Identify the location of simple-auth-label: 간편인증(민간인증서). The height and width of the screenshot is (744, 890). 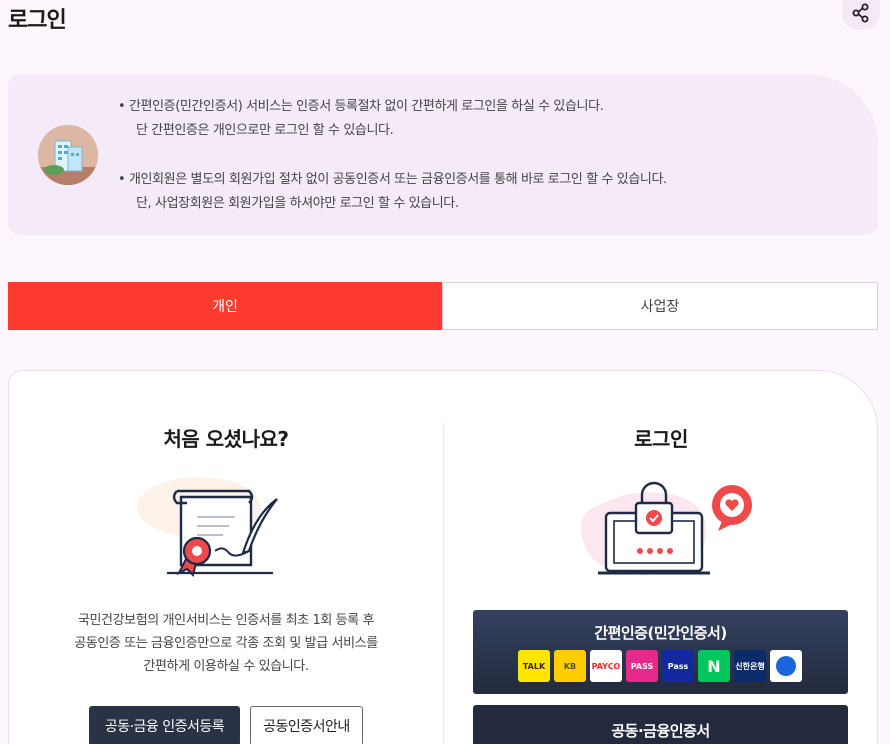
(660, 633).